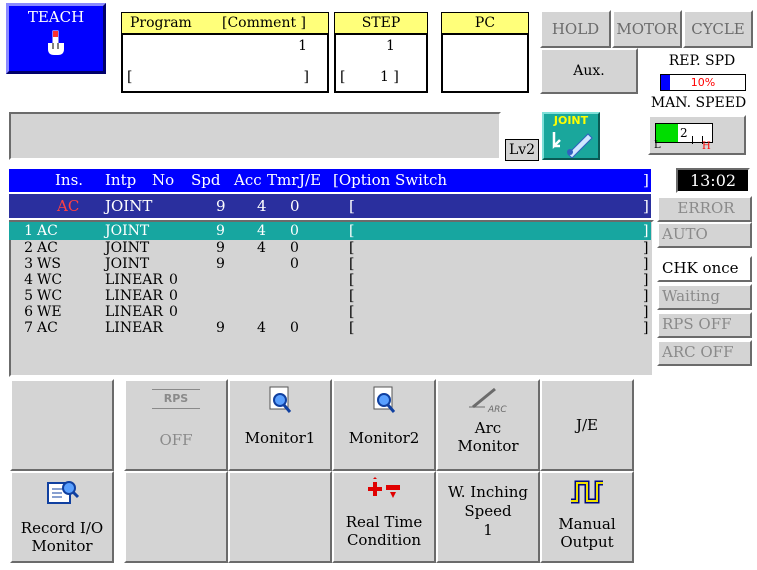  What do you see at coordinates (28, 248) in the screenshot?
I see `row-num: 2` at bounding box center [28, 248].